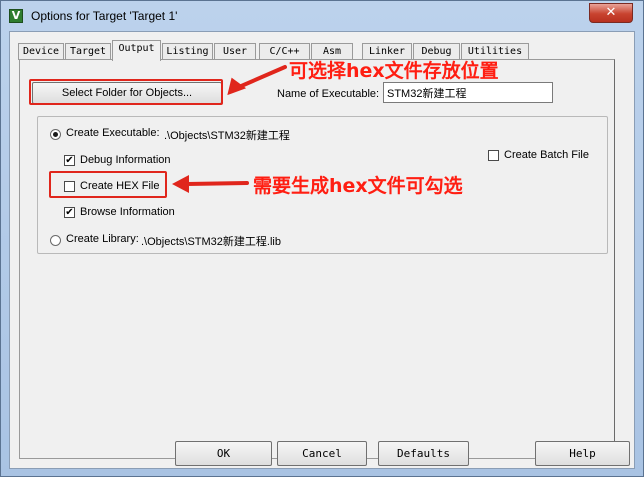  Describe the element at coordinates (41, 51) in the screenshot. I see `tab-device: Device` at that location.